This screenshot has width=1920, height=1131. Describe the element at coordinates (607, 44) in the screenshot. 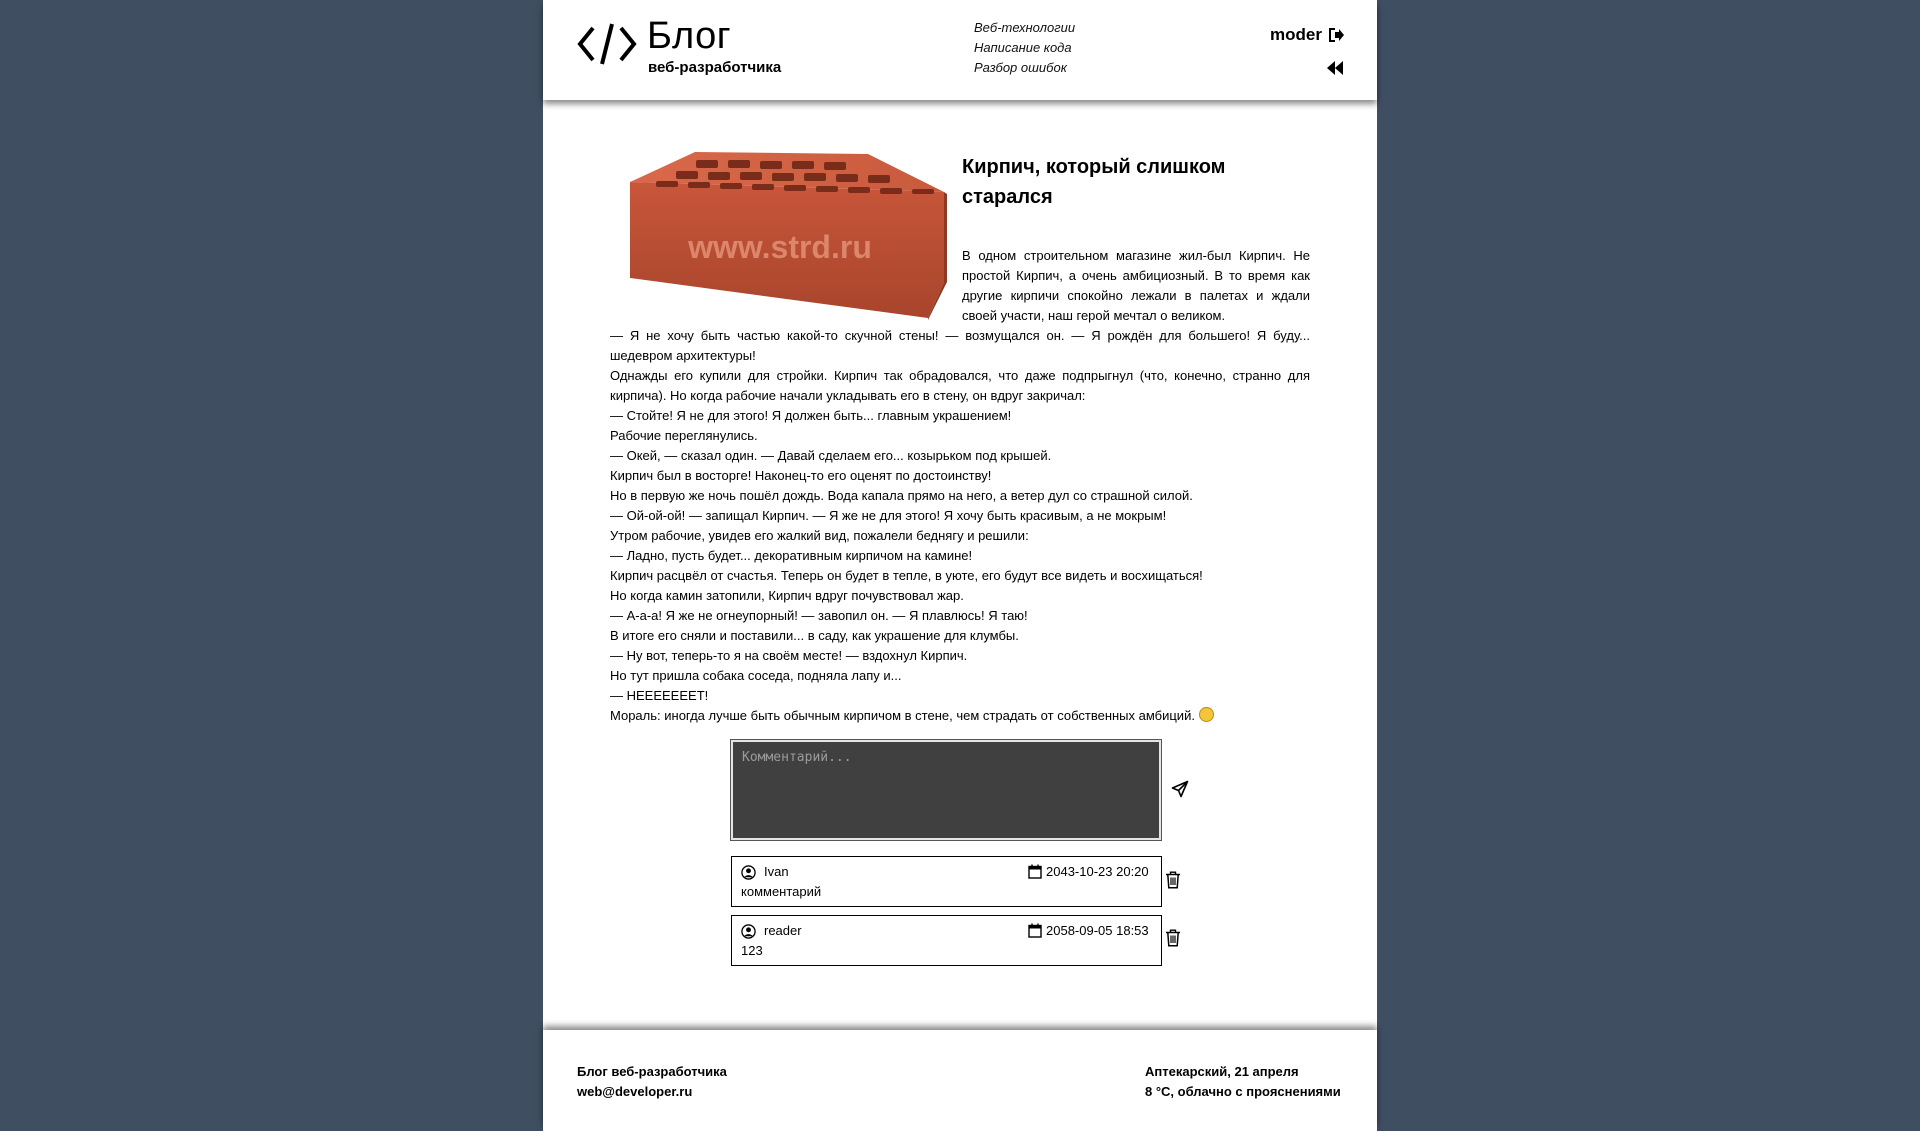

I see `code-brackets-icon` at that location.